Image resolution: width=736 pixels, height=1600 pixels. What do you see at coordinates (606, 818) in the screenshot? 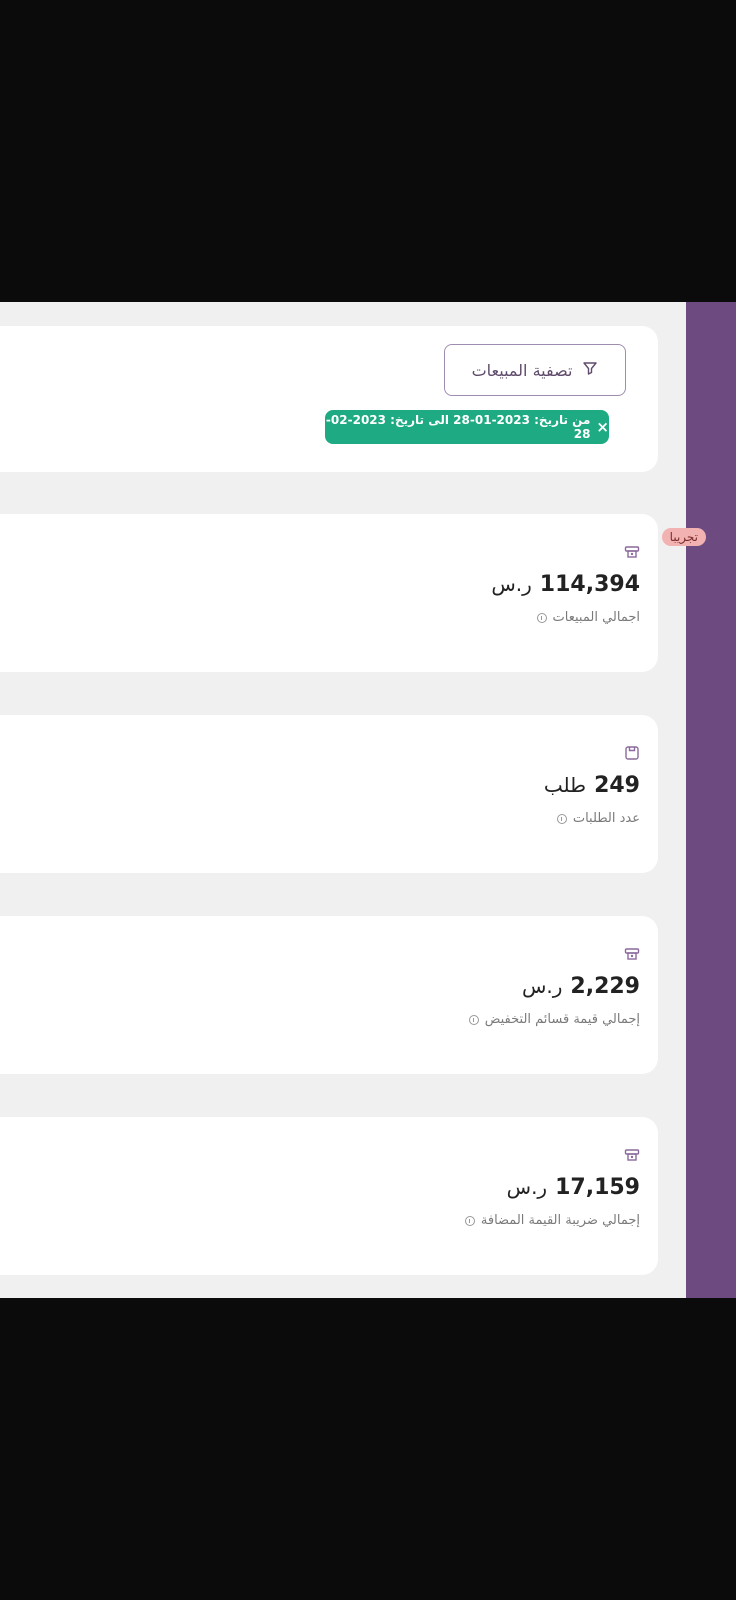
I see `stat-label-text: عدد الطلبات` at bounding box center [606, 818].